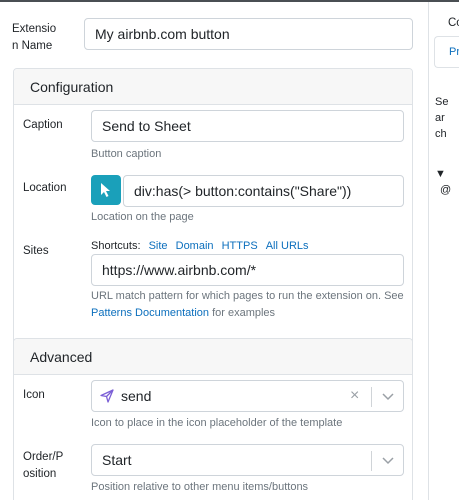 The image size is (459, 500). I want to click on sites-label: Sites, so click(36, 251).